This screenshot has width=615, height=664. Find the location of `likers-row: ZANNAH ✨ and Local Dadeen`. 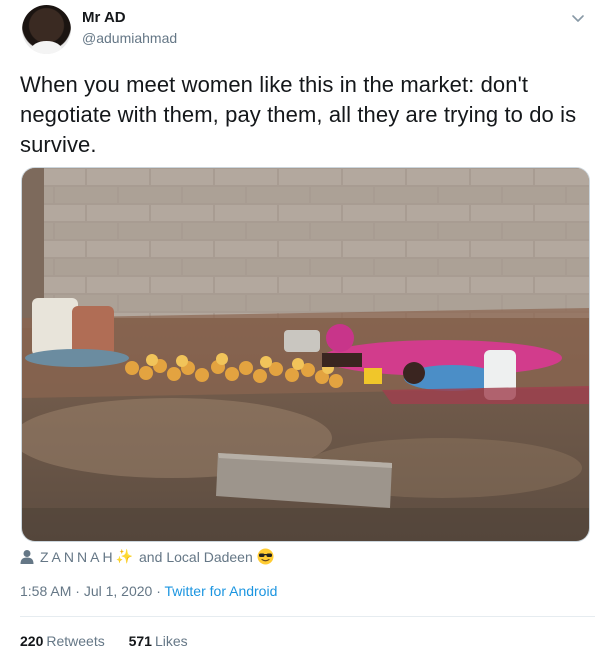

likers-row: ZANNAH ✨ and Local Dadeen is located at coordinates (147, 556).